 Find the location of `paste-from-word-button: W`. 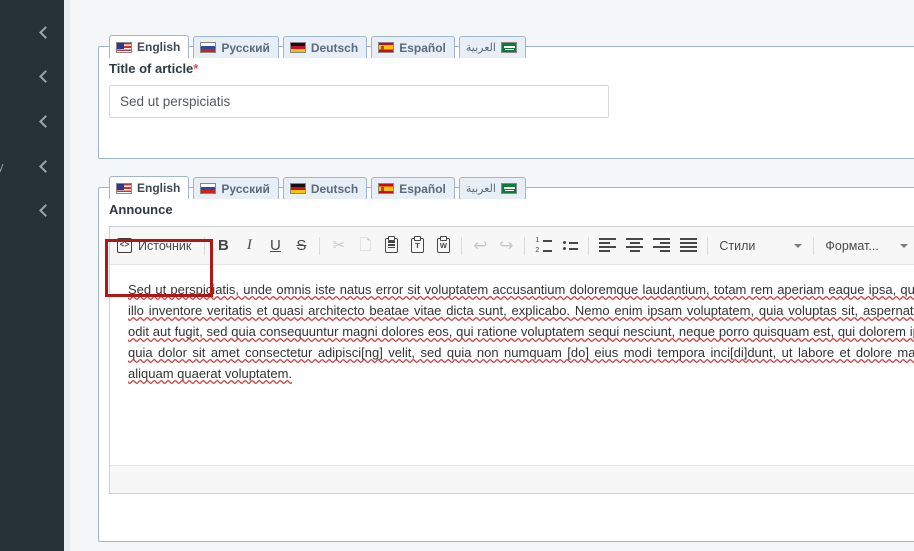

paste-from-word-button: W is located at coordinates (443, 246).